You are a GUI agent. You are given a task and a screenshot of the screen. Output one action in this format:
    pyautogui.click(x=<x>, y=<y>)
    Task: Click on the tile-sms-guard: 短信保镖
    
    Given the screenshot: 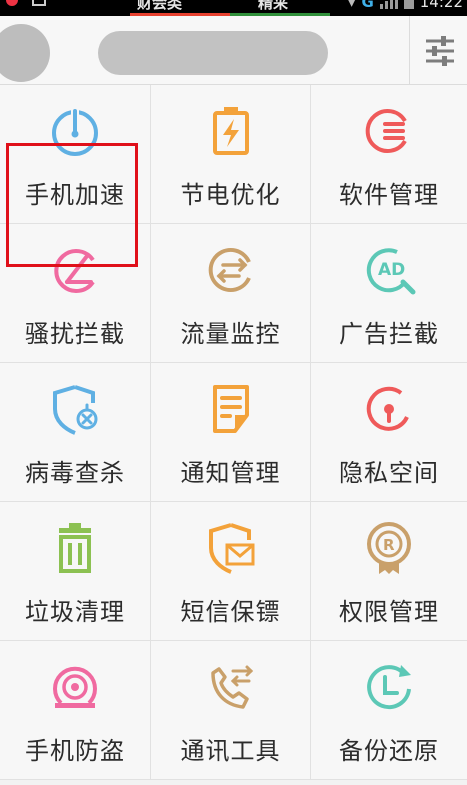 What is the action you would take?
    pyautogui.click(x=231, y=571)
    